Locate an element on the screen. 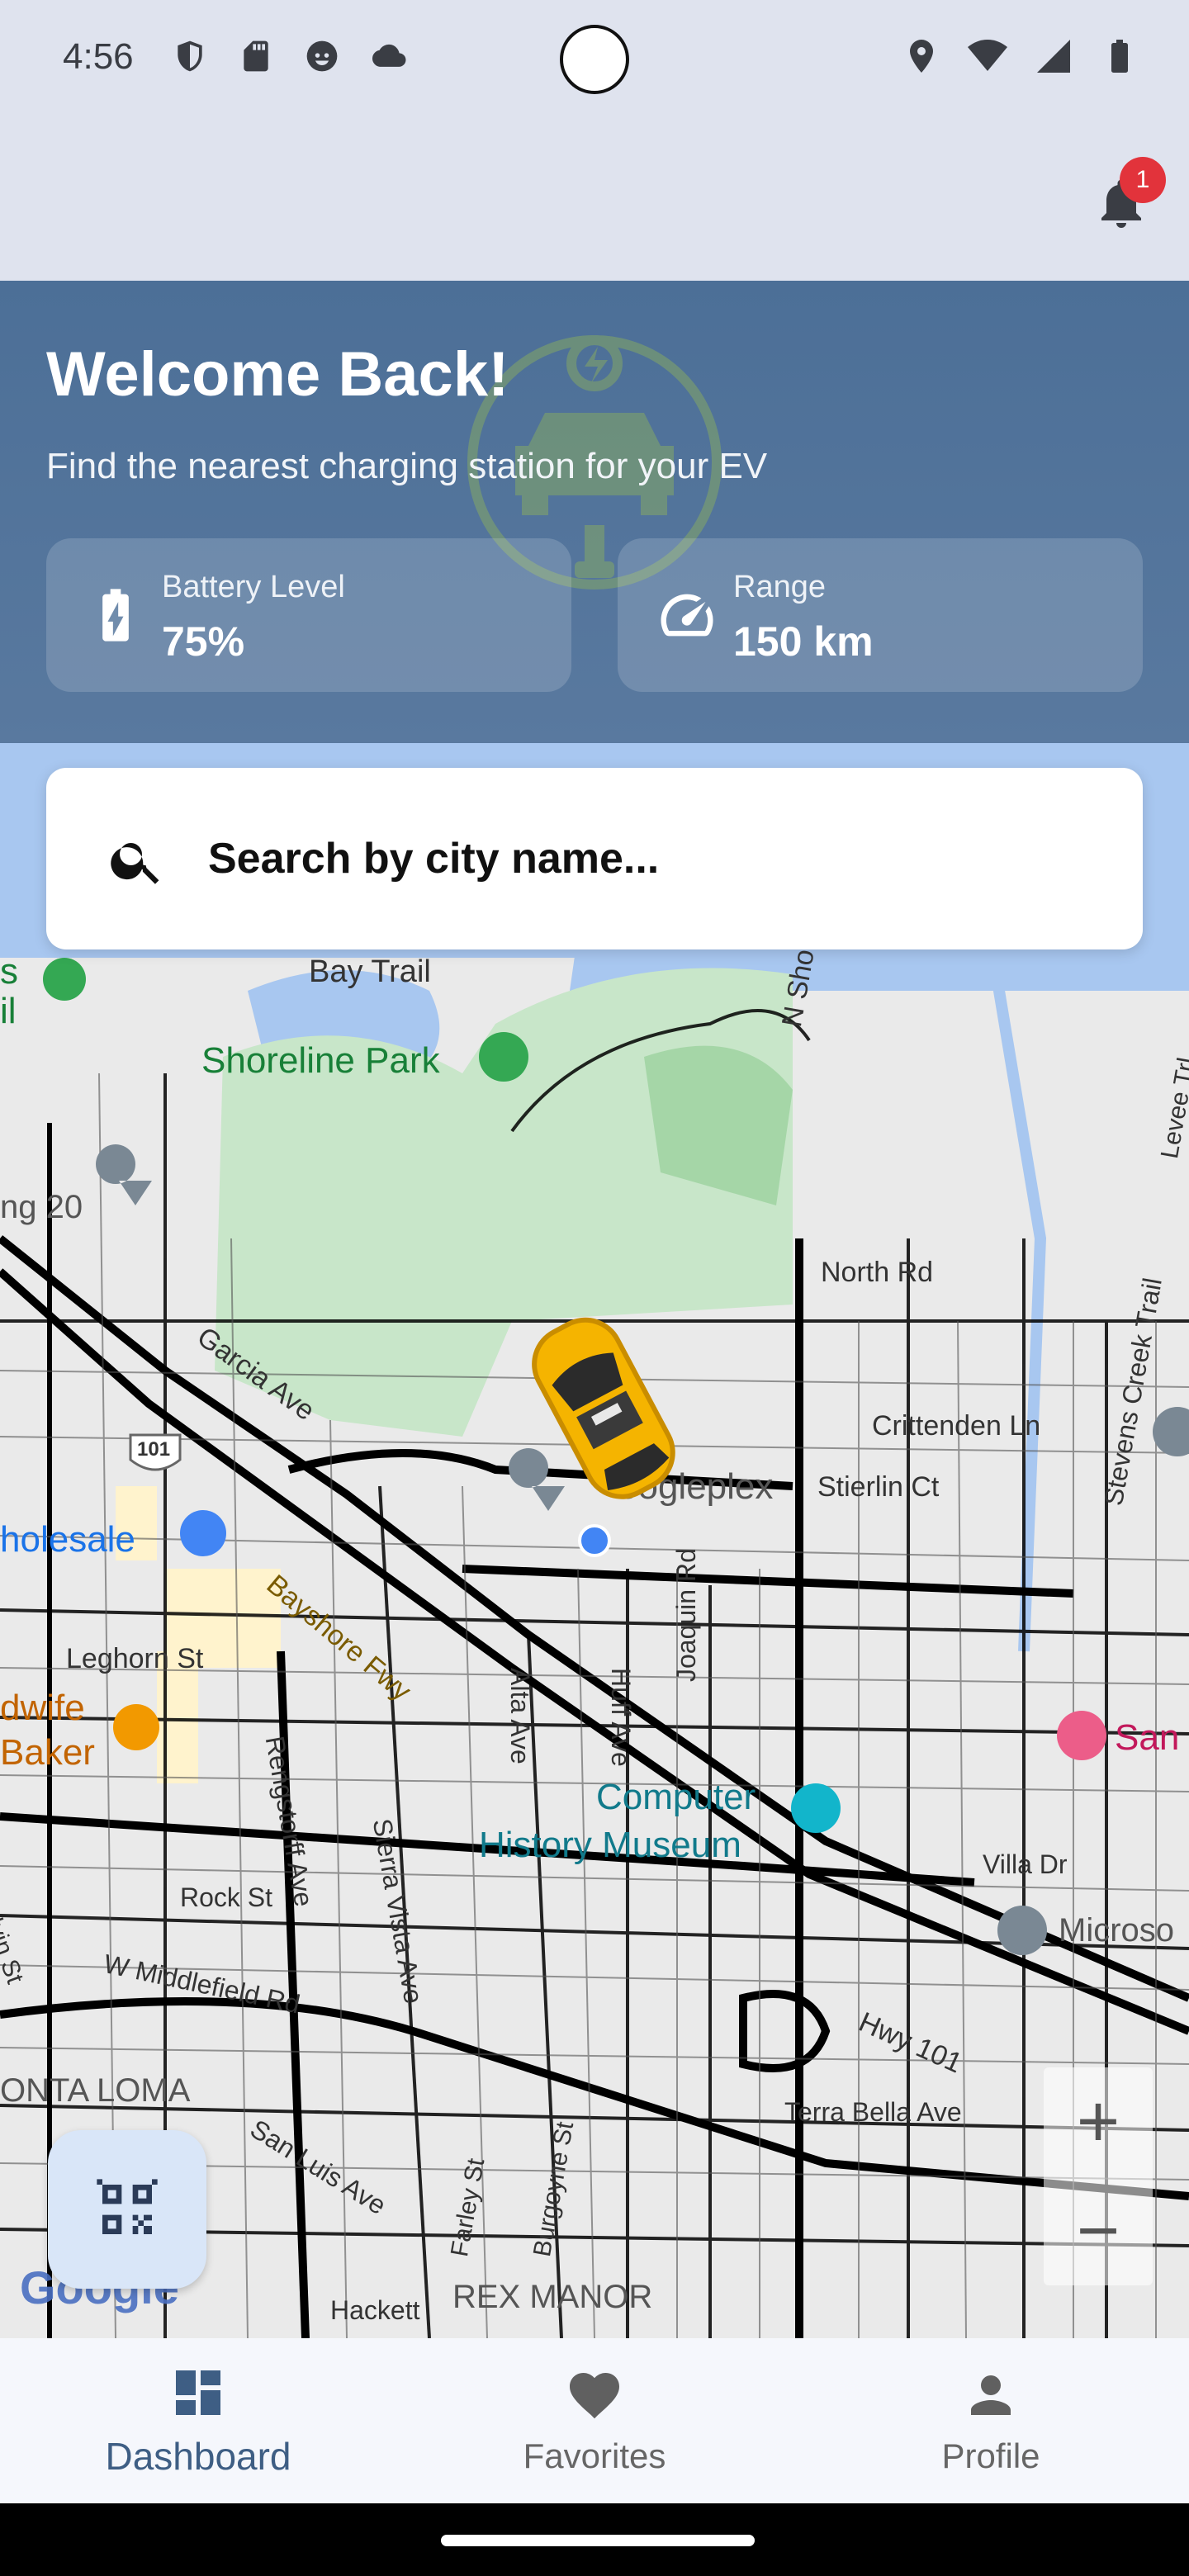 This screenshot has height=2576, width=1189. car-marker-icon is located at coordinates (602, 1408).